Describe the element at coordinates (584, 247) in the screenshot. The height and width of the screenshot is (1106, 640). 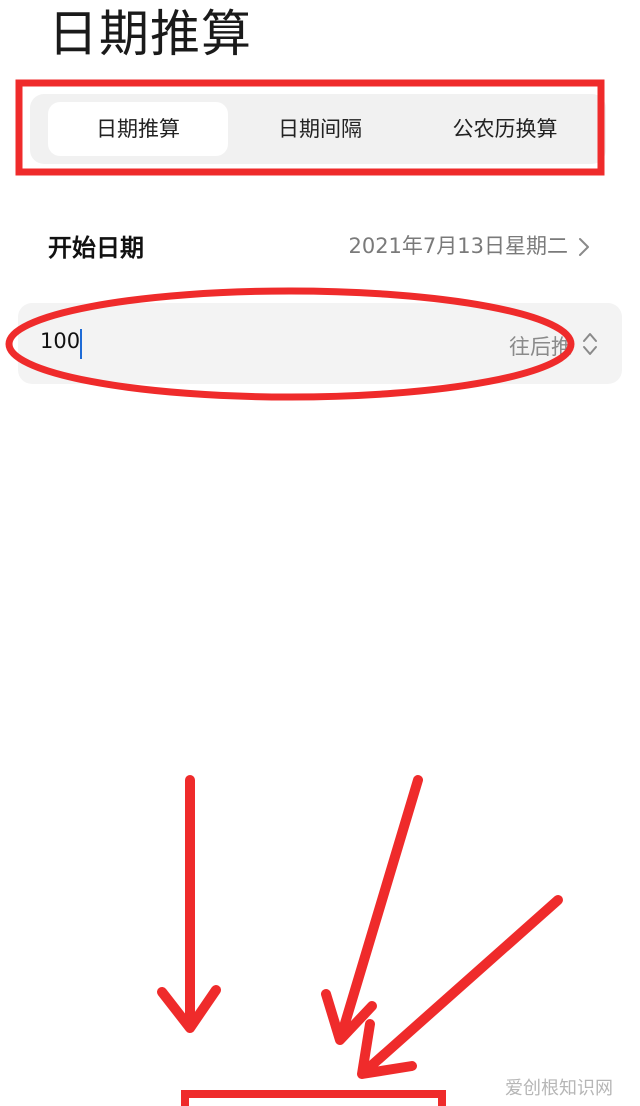
I see `chevron-right-icon` at that location.